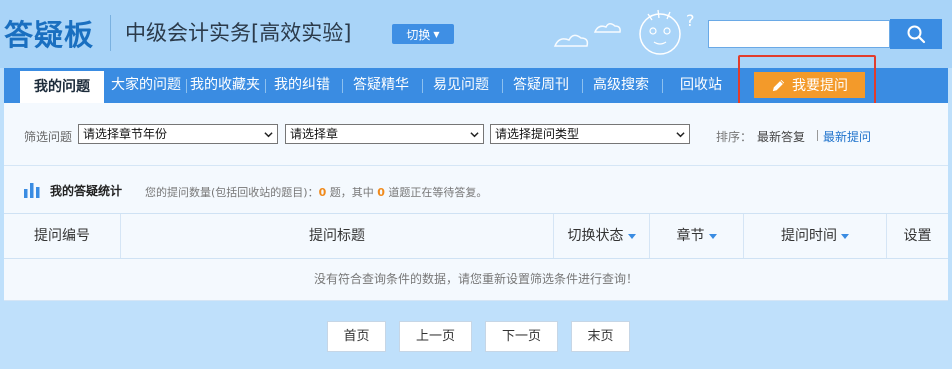 The width and height of the screenshot is (952, 369). What do you see at coordinates (600, 336) in the screenshot?
I see `last-page-button: 末页` at bounding box center [600, 336].